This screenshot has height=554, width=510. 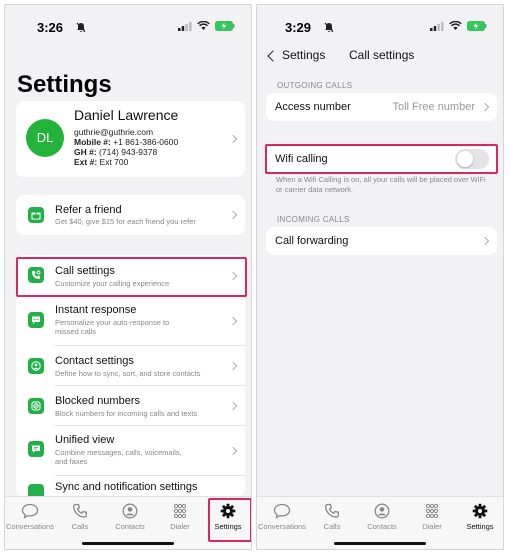 I want to click on menu-item-sync-notifications: Sync and notification settings, so click(x=130, y=486).